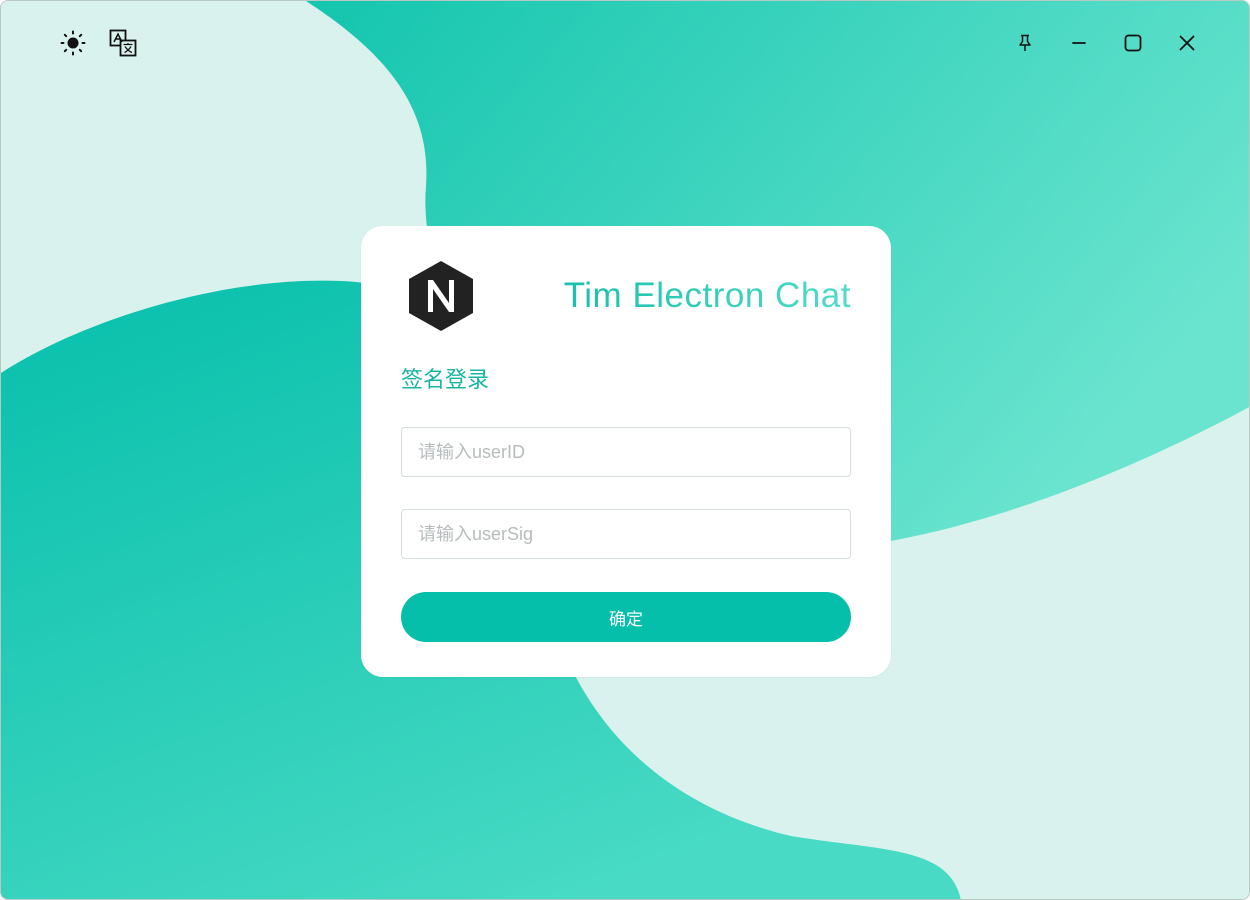 This screenshot has height=900, width=1250. Describe the element at coordinates (1025, 43) in the screenshot. I see `pin-icon` at that location.